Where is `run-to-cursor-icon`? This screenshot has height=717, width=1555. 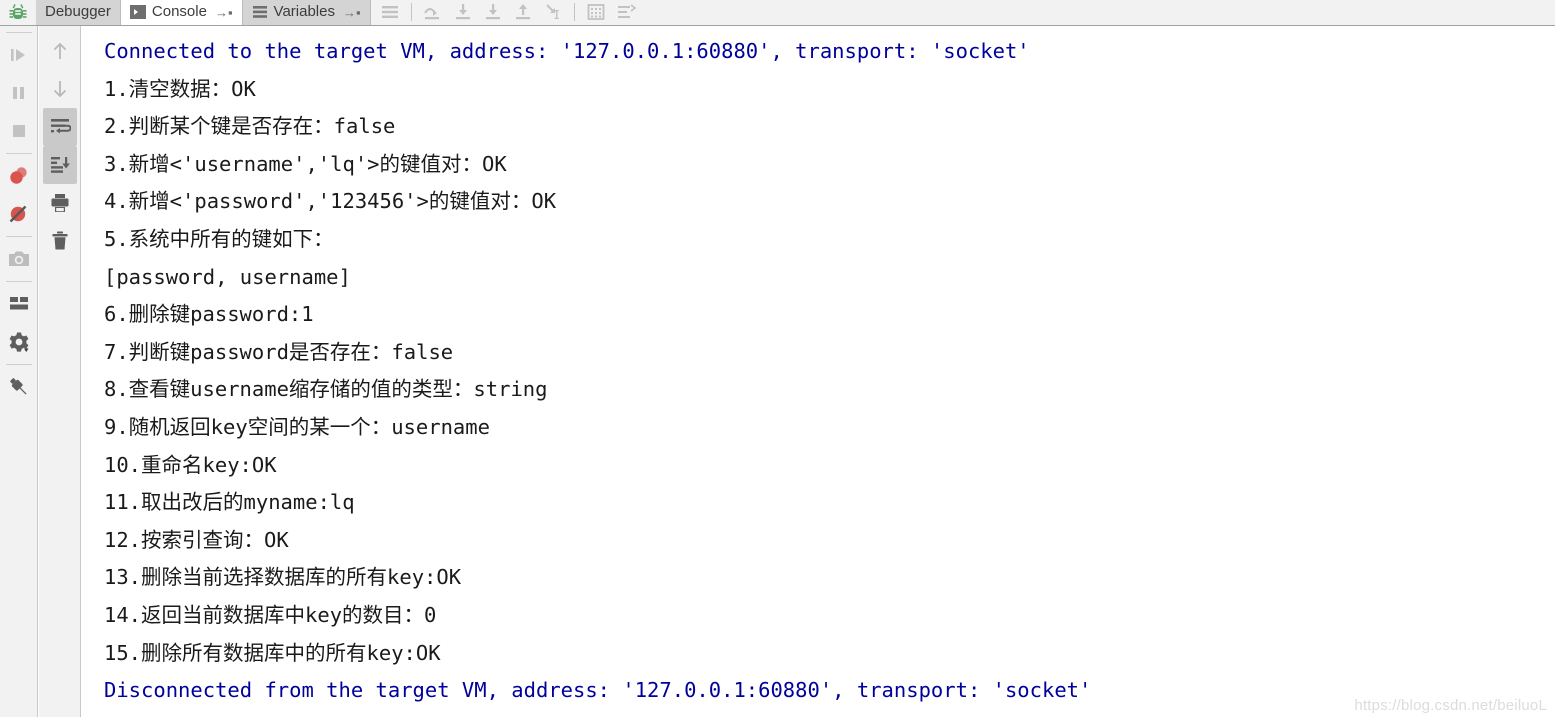 run-to-cursor-icon is located at coordinates (553, 12).